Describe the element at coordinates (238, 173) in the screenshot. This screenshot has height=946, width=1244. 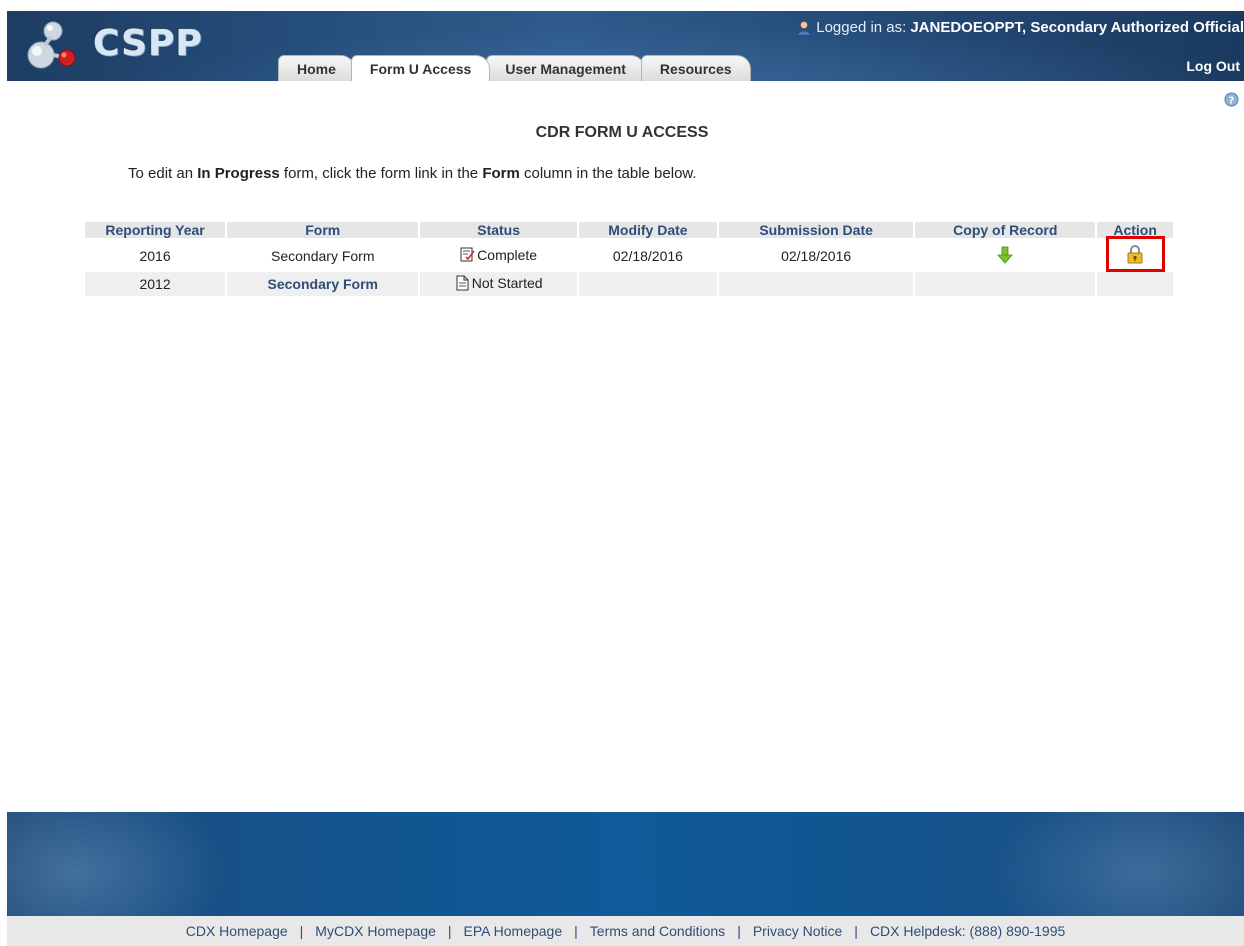
I see `instructions-bold-in-progress: In Progress` at that location.